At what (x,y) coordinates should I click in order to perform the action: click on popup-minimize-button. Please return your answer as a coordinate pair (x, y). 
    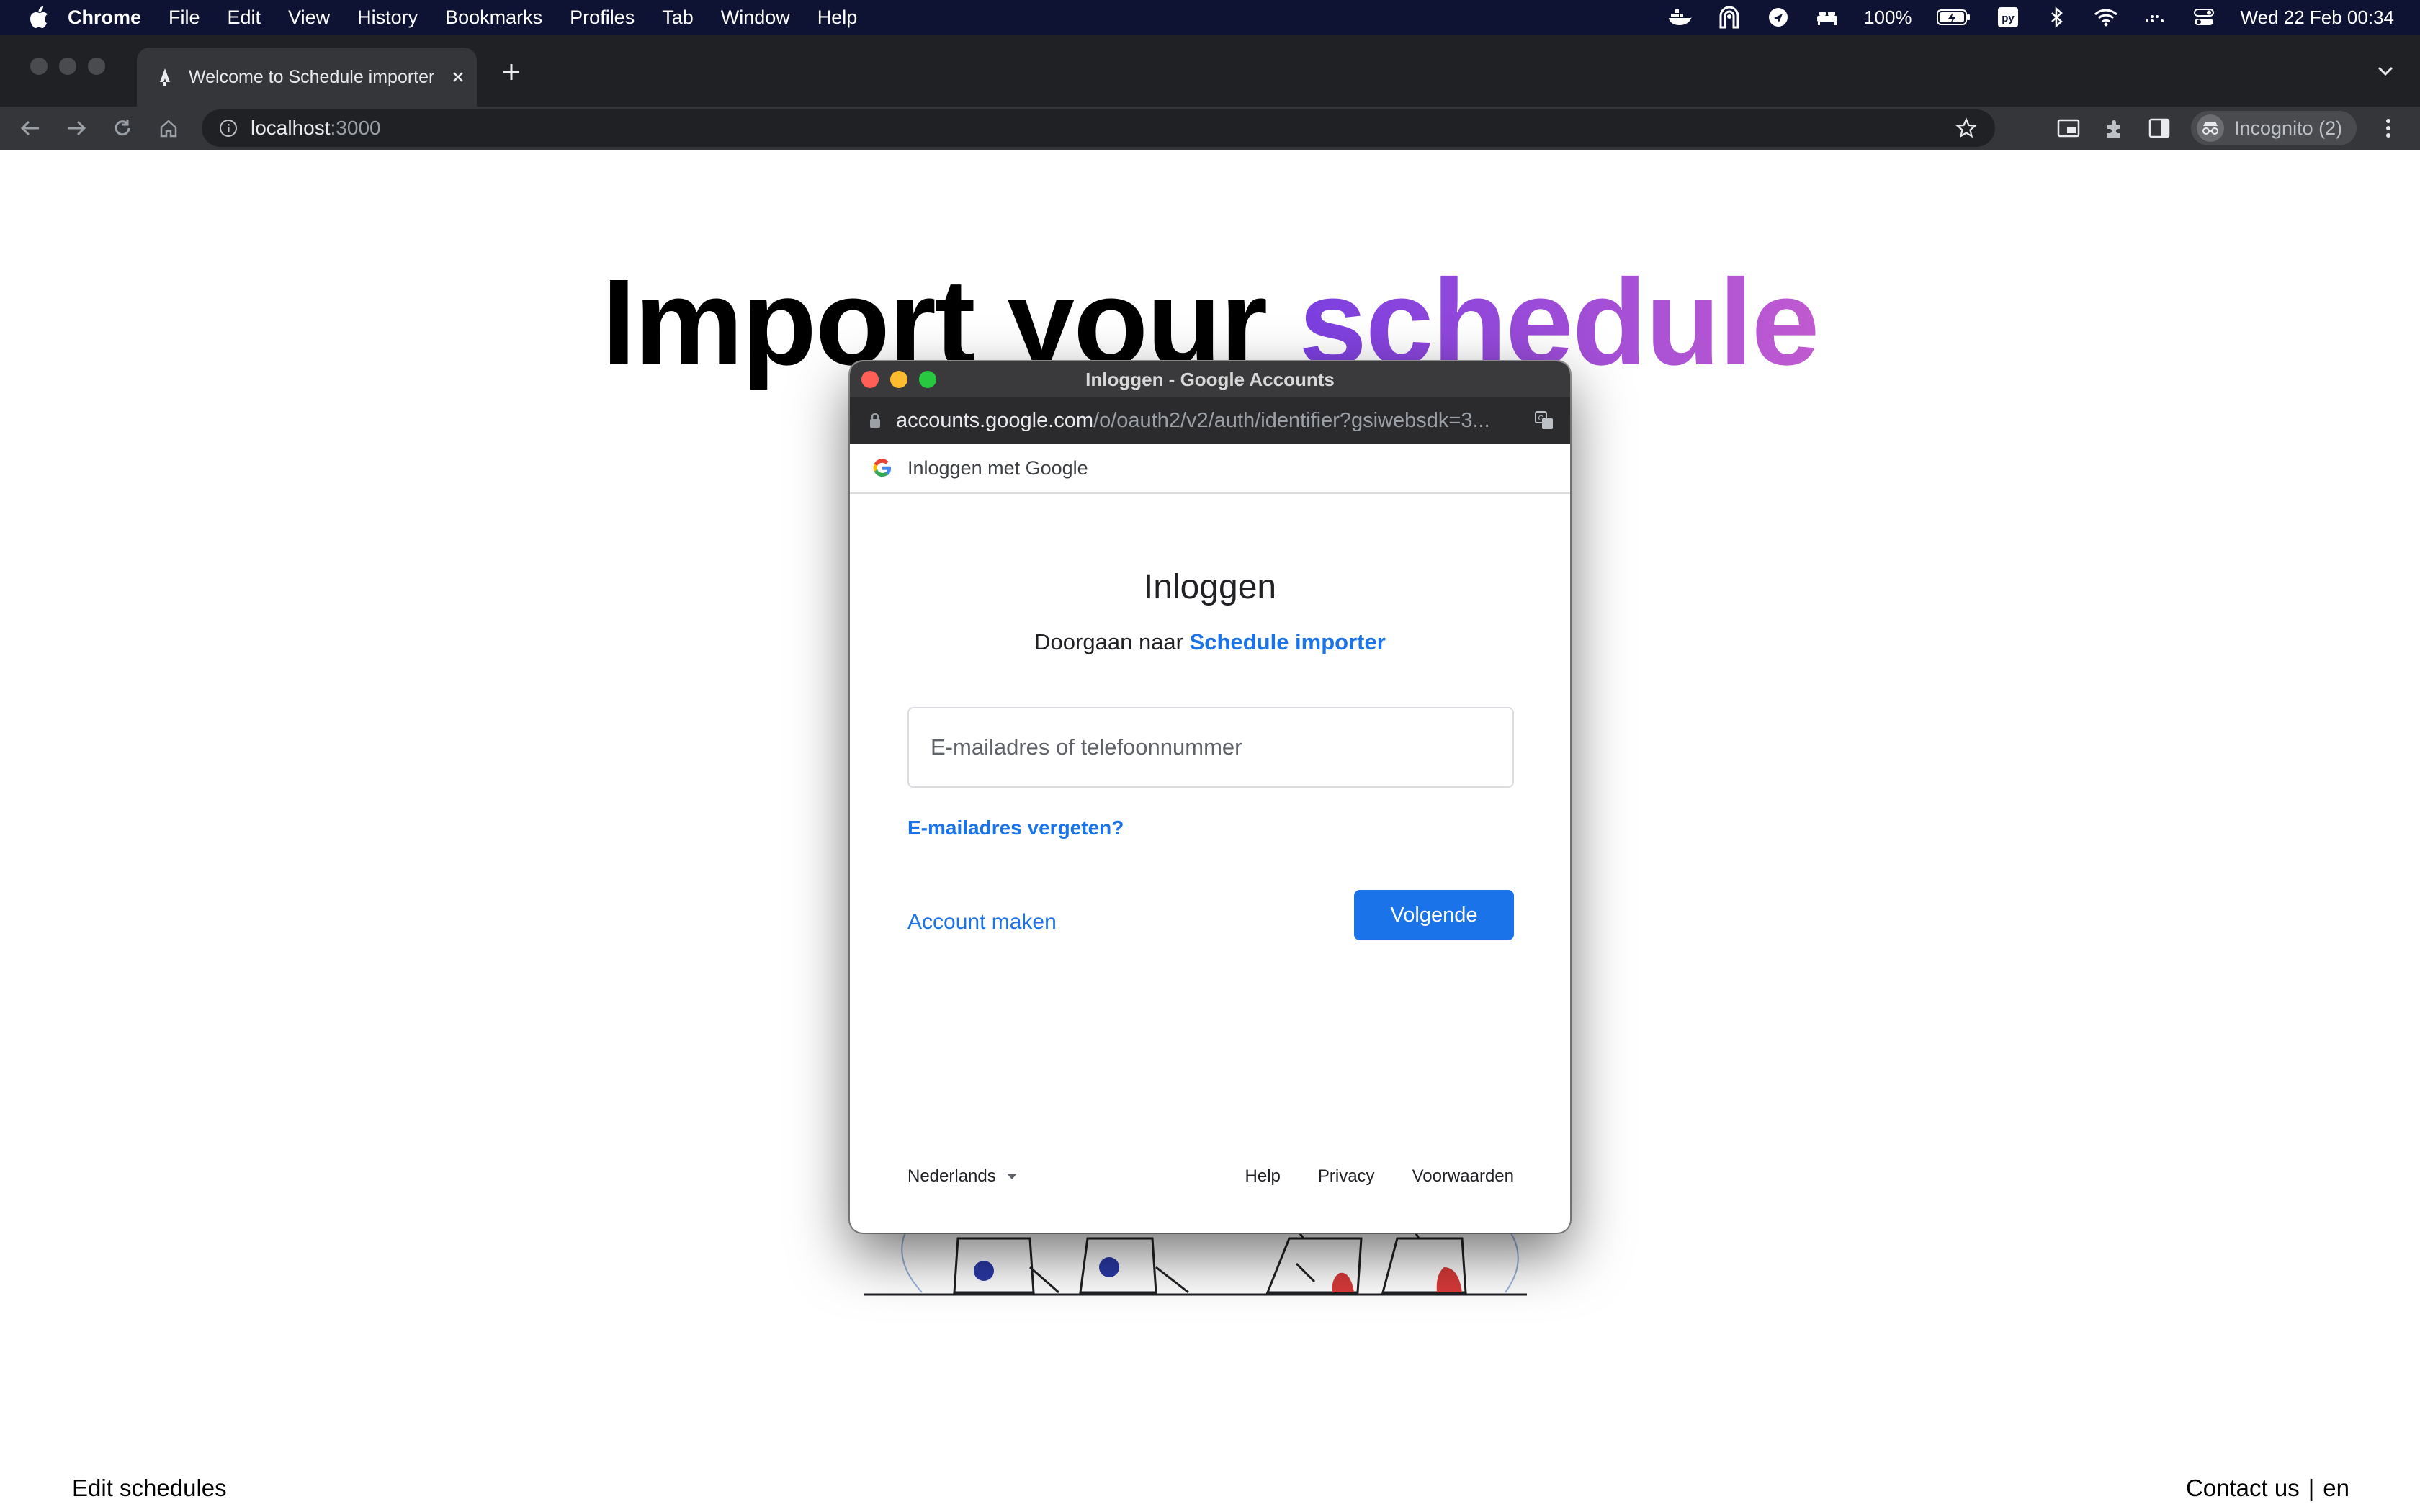
    Looking at the image, I should click on (899, 379).